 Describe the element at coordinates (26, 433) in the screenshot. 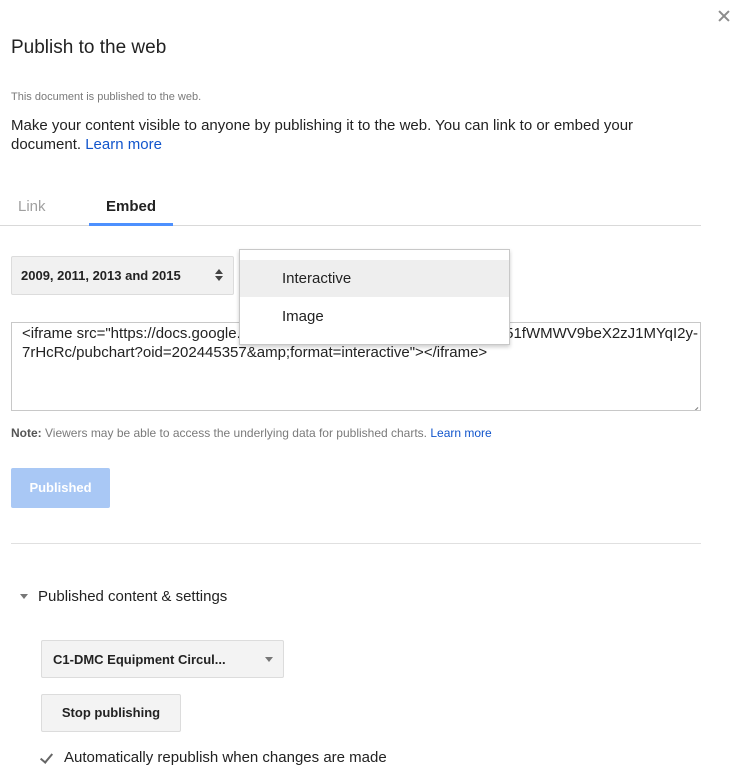

I see `note-label: Note:` at that location.